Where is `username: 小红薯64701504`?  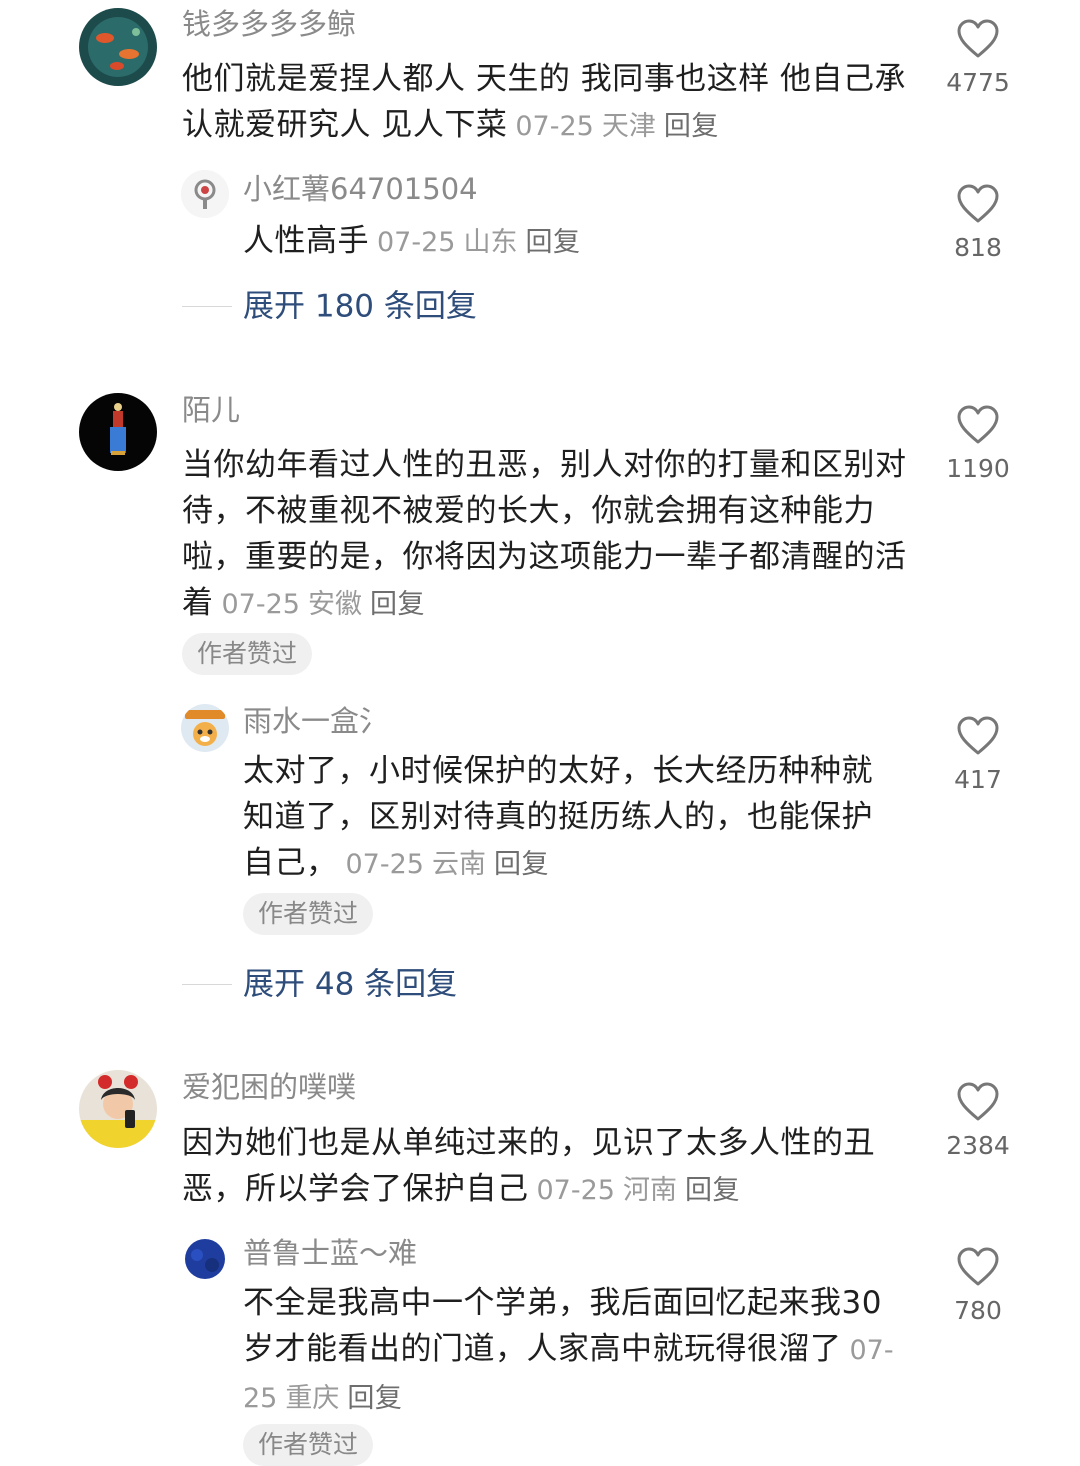 username: 小红薯64701504 is located at coordinates (360, 189).